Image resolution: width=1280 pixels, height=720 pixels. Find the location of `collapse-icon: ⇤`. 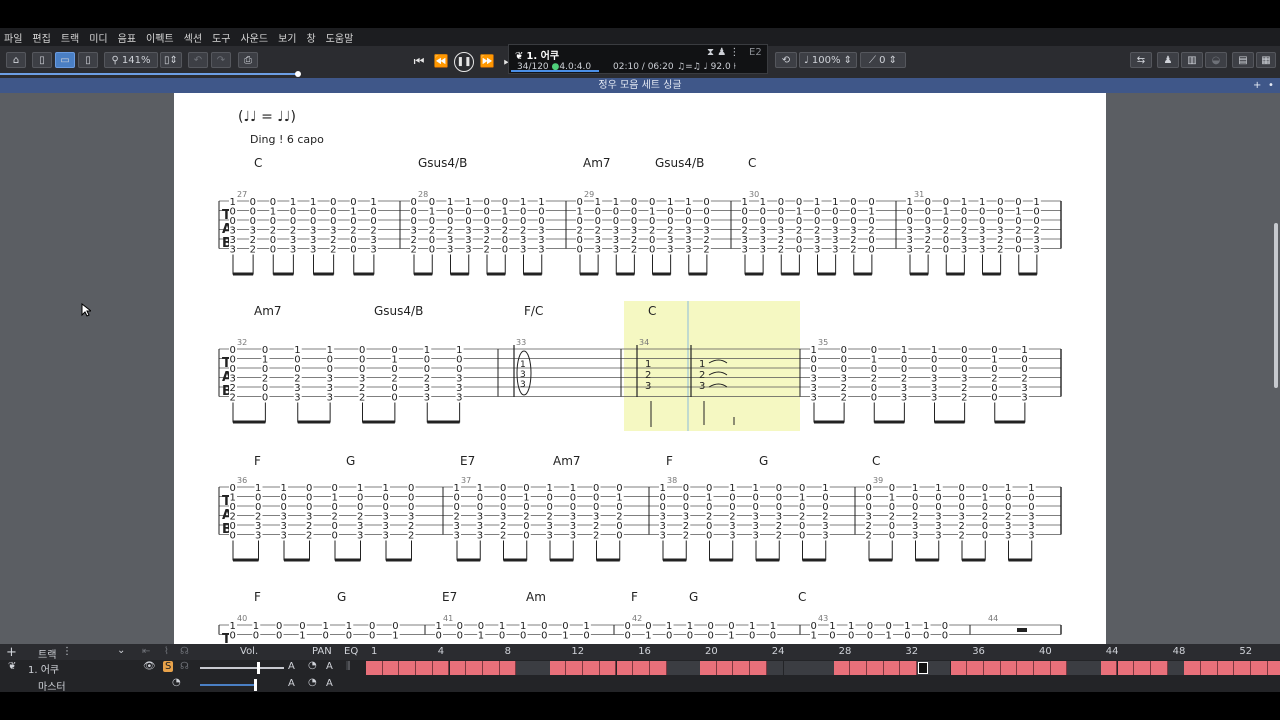

collapse-icon: ⇤ is located at coordinates (146, 651).